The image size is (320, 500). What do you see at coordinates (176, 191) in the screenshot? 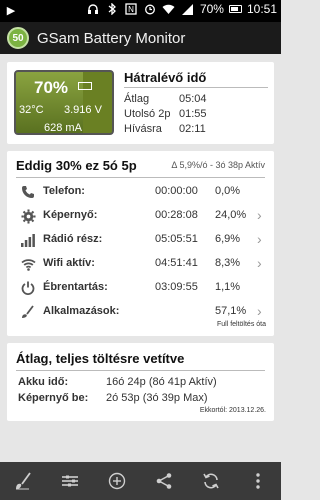
I see `usage-time: 00:00:00` at bounding box center [176, 191].